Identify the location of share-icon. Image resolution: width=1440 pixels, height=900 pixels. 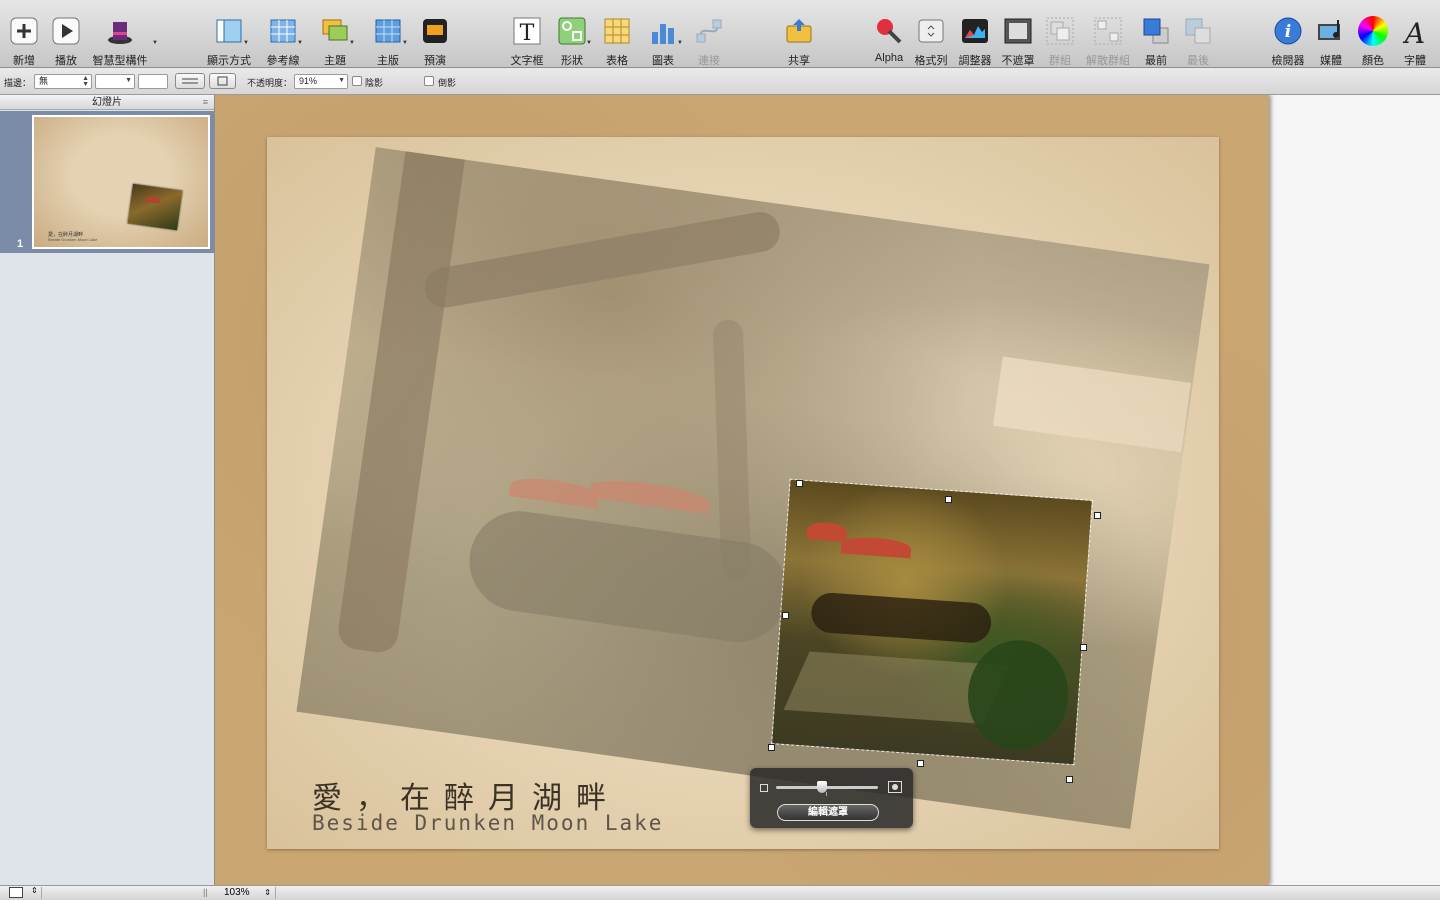
(799, 31).